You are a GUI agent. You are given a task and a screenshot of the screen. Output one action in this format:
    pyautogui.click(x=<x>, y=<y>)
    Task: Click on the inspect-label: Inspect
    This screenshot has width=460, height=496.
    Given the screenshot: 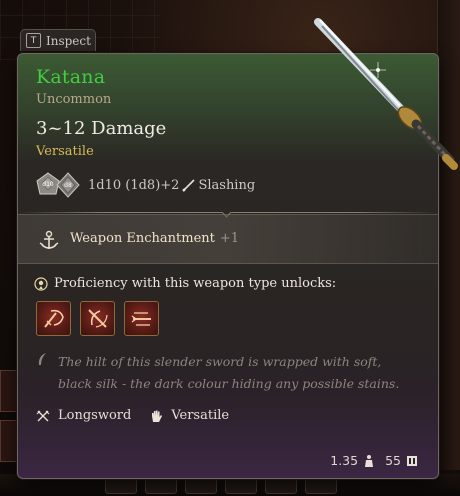 What is the action you would take?
    pyautogui.click(x=68, y=40)
    